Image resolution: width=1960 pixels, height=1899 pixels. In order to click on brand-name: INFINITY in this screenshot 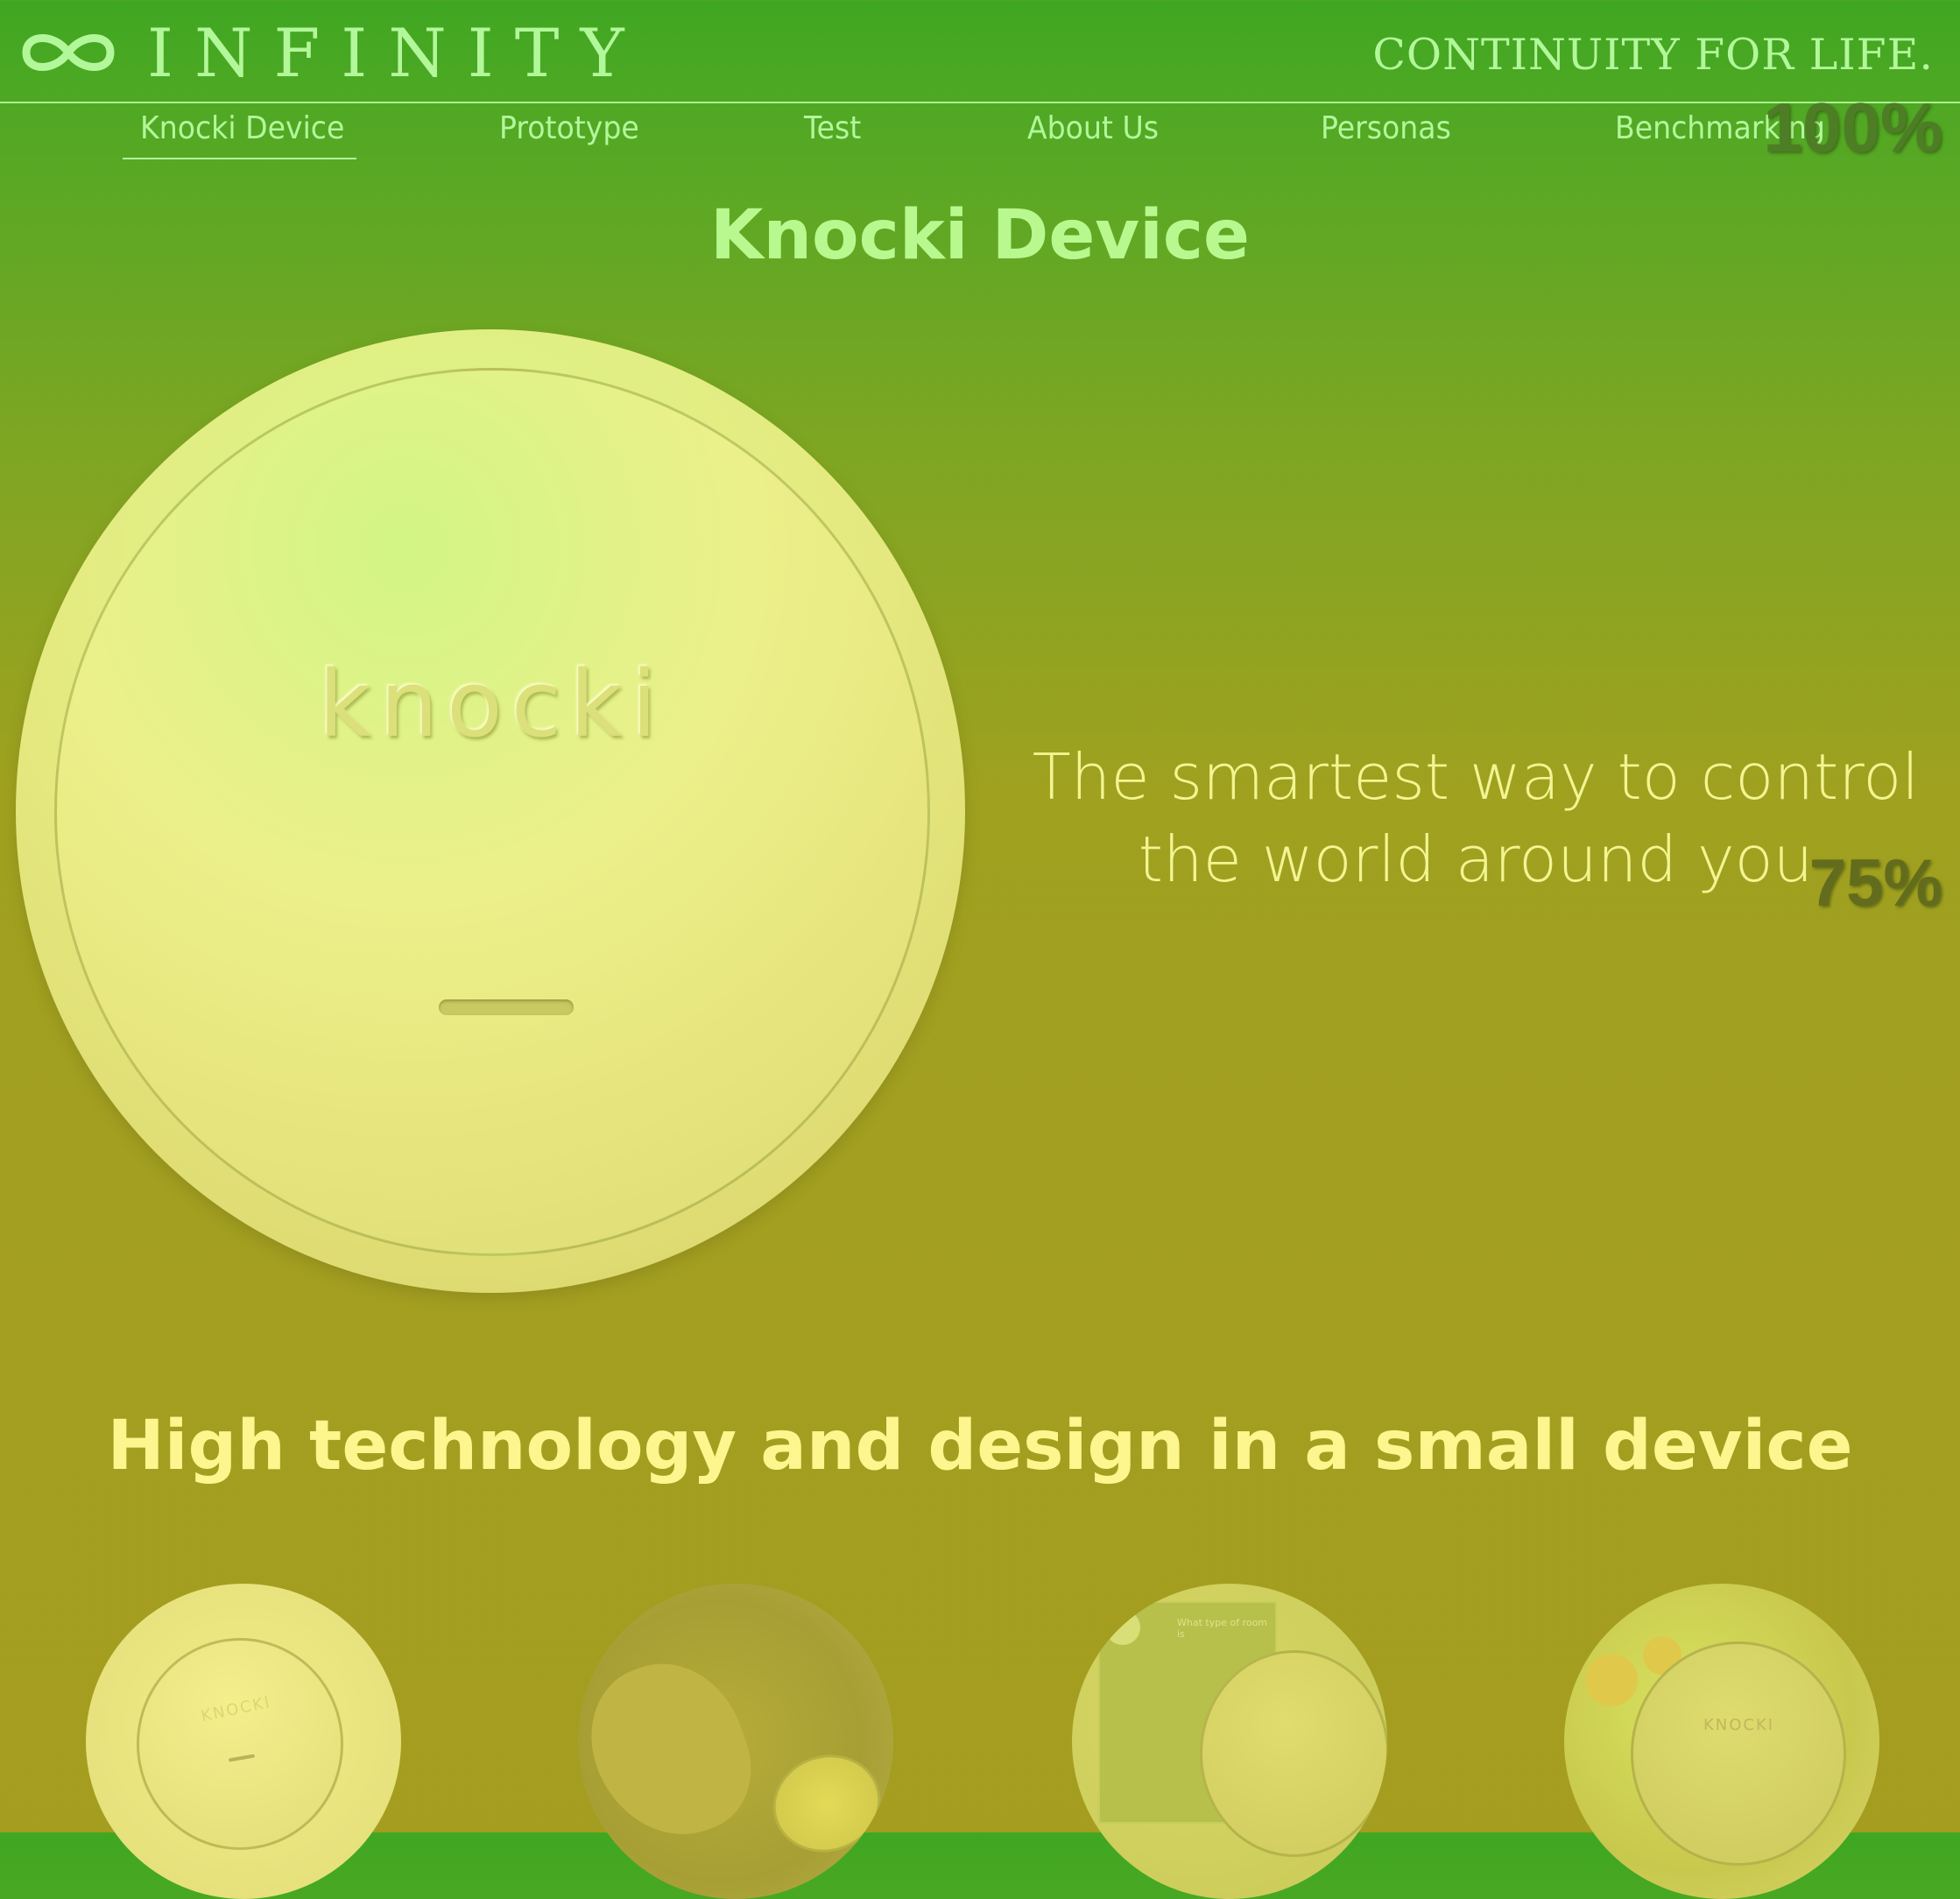, I will do `click(396, 53)`.